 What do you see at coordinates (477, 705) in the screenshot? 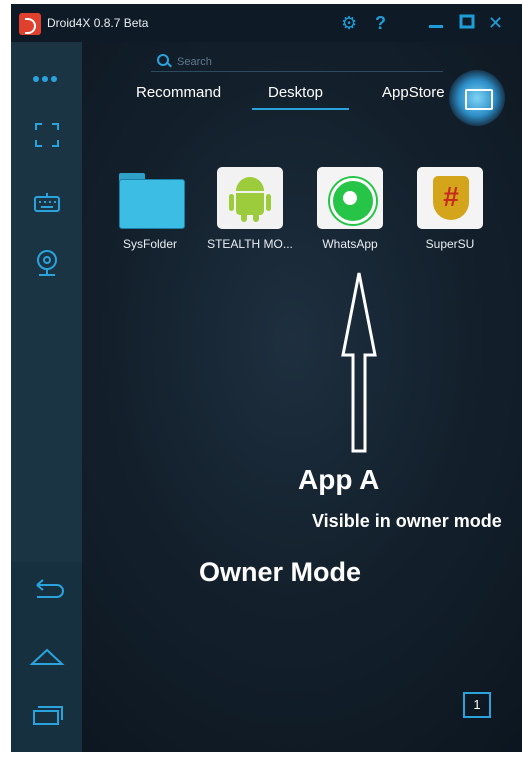
I see `page-indicator: 1` at bounding box center [477, 705].